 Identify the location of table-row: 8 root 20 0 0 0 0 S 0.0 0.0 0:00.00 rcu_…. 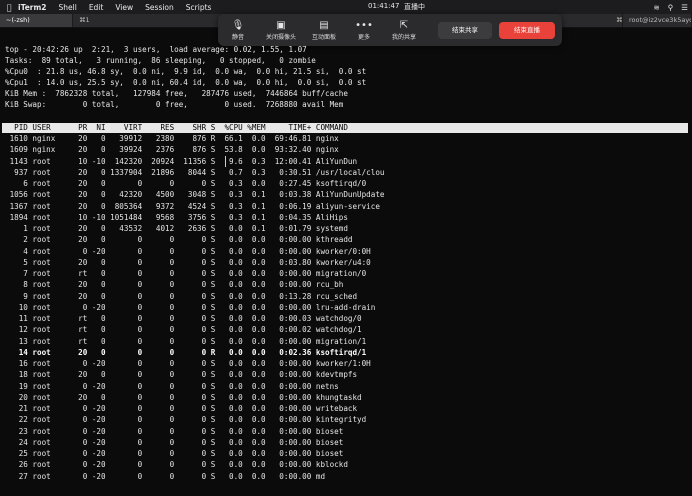
(174, 285).